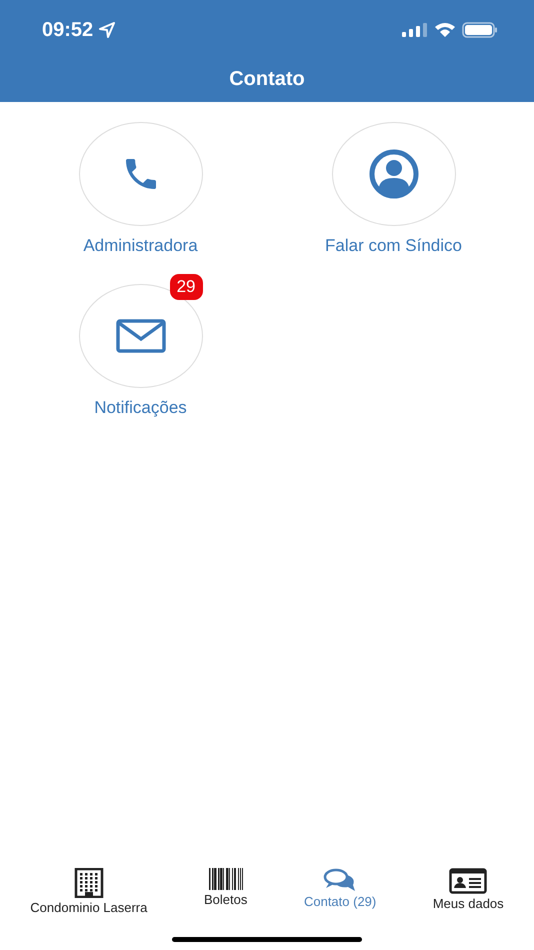  I want to click on screen-title: Contato, so click(267, 79).